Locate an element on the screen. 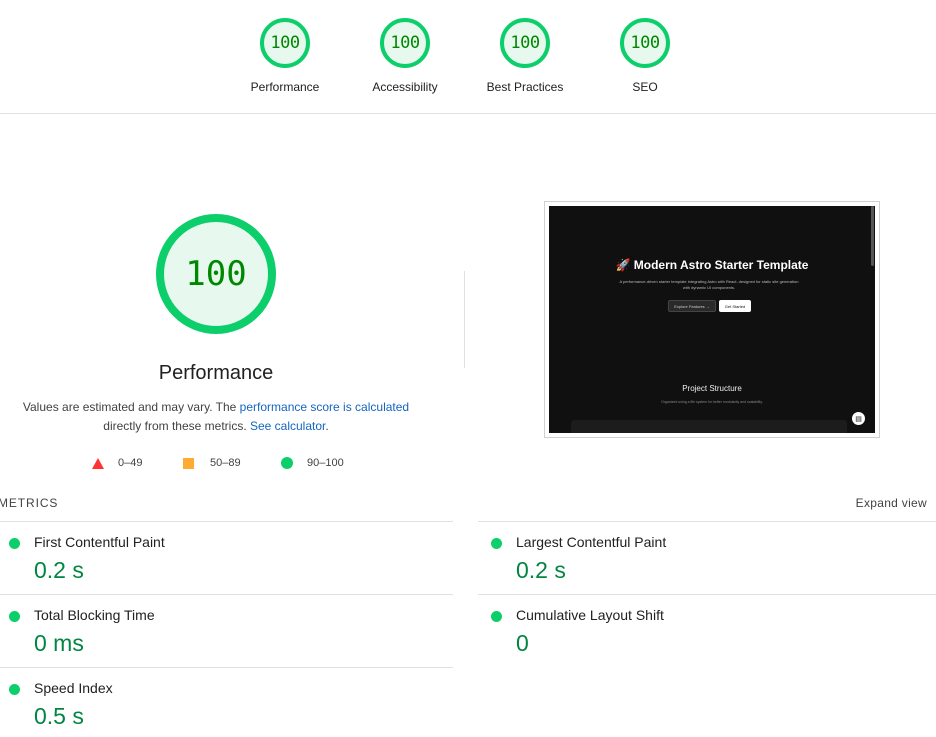 This screenshot has height=737, width=936. gauge-best-practices: 100 Best Practices is located at coordinates (525, 56).